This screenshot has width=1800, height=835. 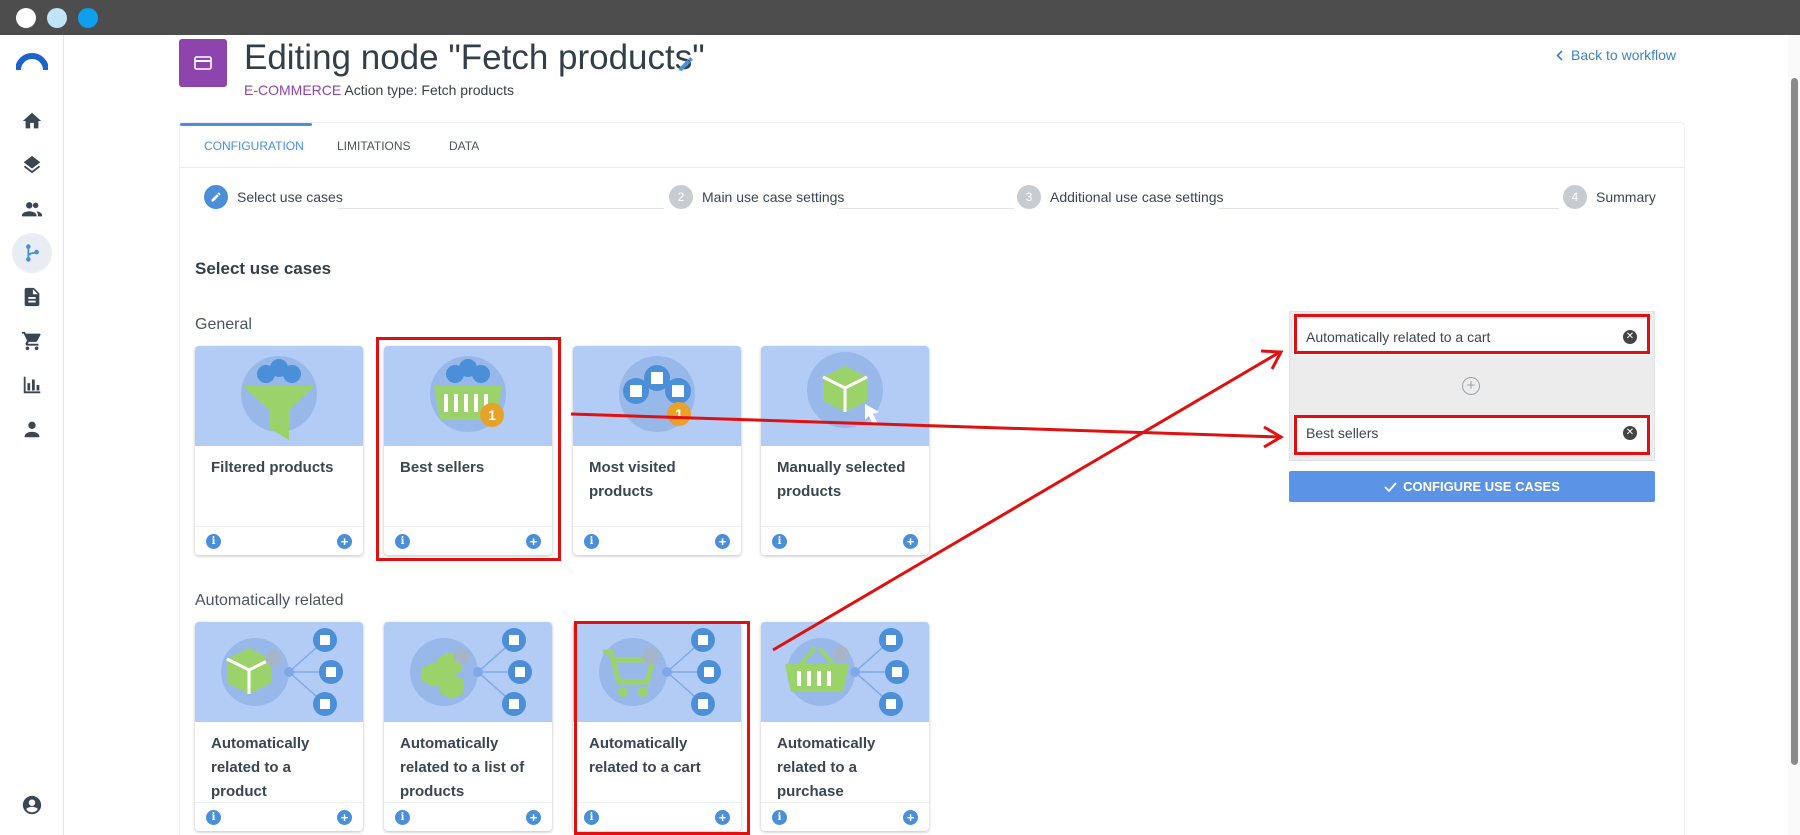 I want to click on people-icon, so click(x=32, y=209).